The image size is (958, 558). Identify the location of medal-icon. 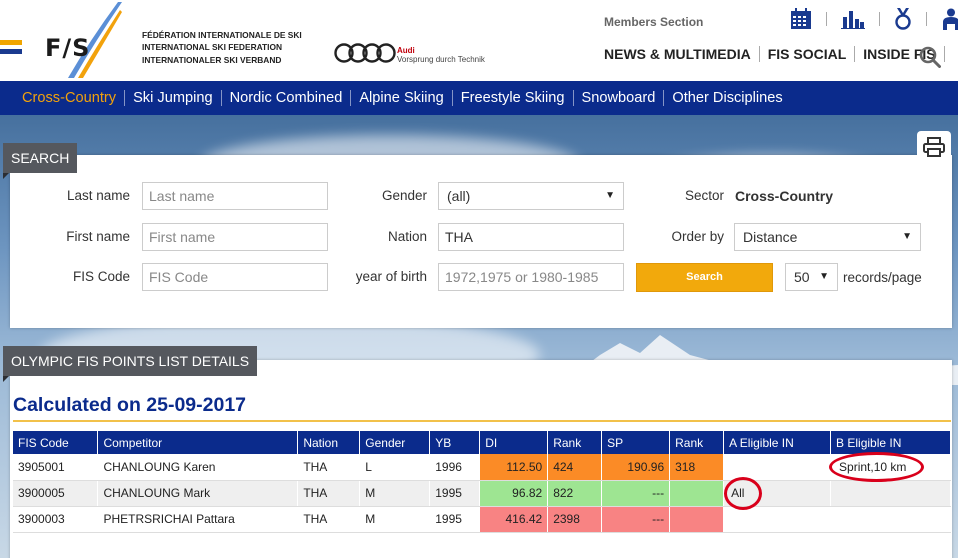
(903, 19).